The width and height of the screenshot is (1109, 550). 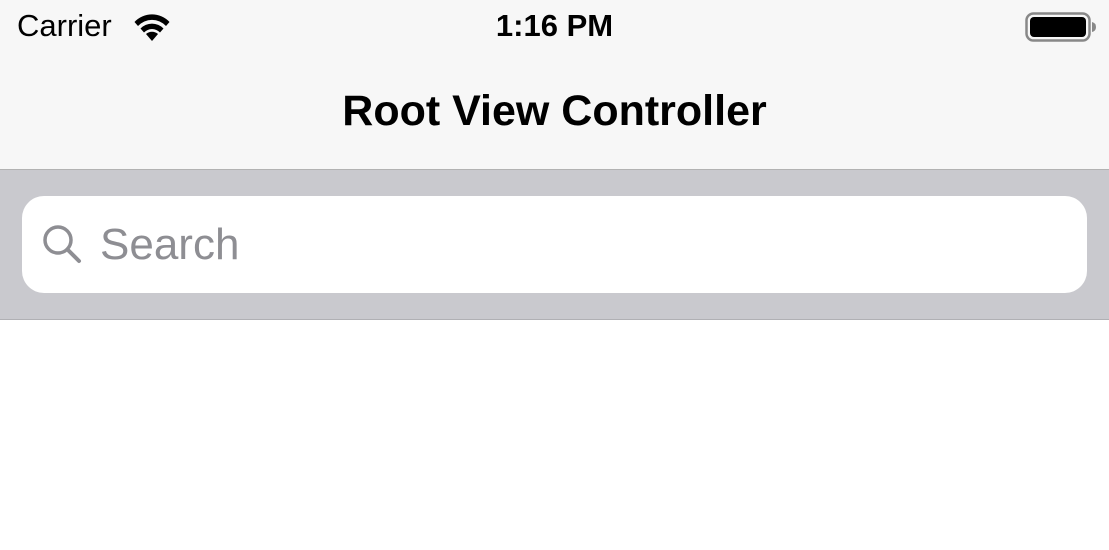 I want to click on status-bar: Carrier 1:16 PM, so click(x=554, y=28).